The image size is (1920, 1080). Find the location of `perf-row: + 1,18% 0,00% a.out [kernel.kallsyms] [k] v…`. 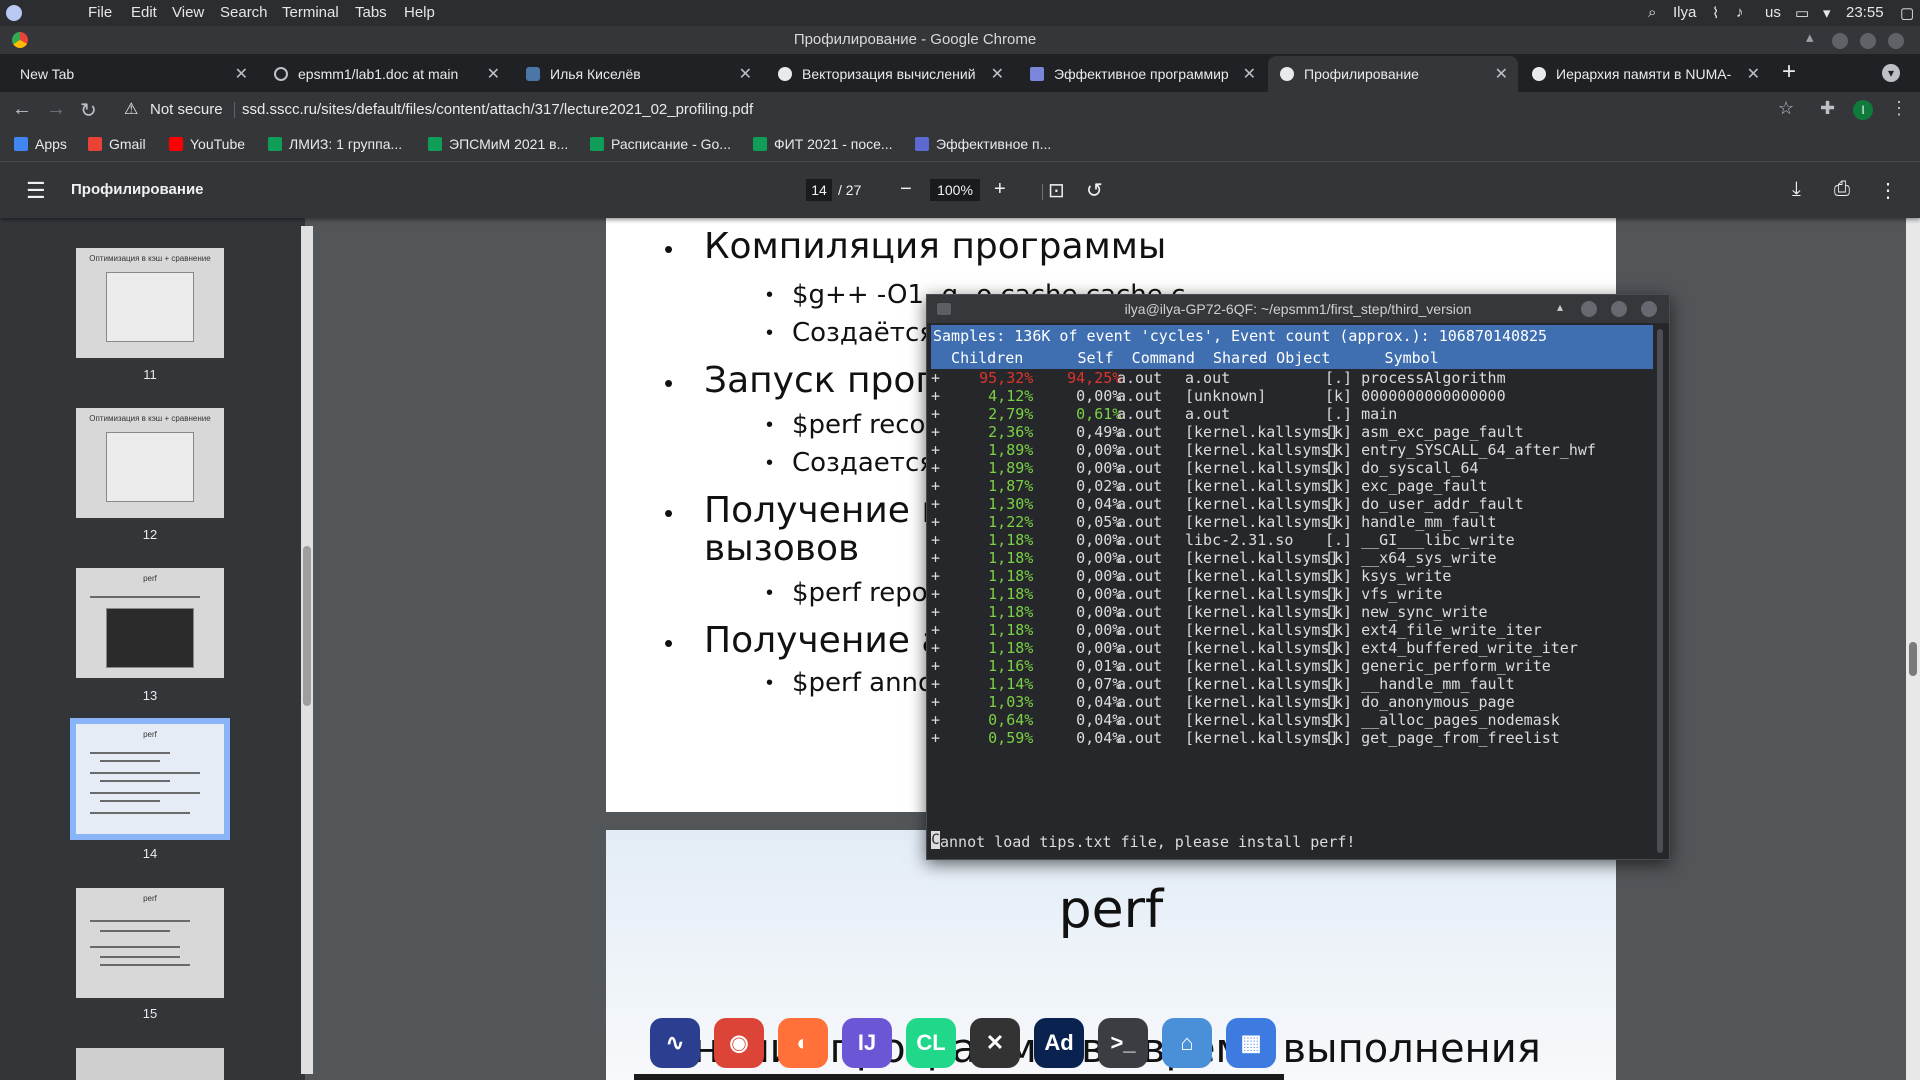

perf-row: + 1,18% 0,00% a.out [kernel.kallsyms] [k] v… is located at coordinates (1292, 594).